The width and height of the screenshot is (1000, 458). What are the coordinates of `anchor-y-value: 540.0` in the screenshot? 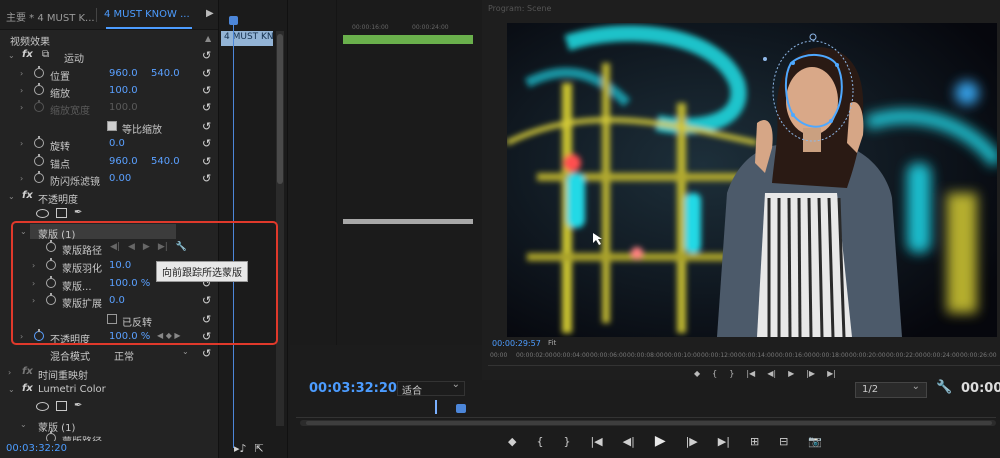 It's located at (165, 161).